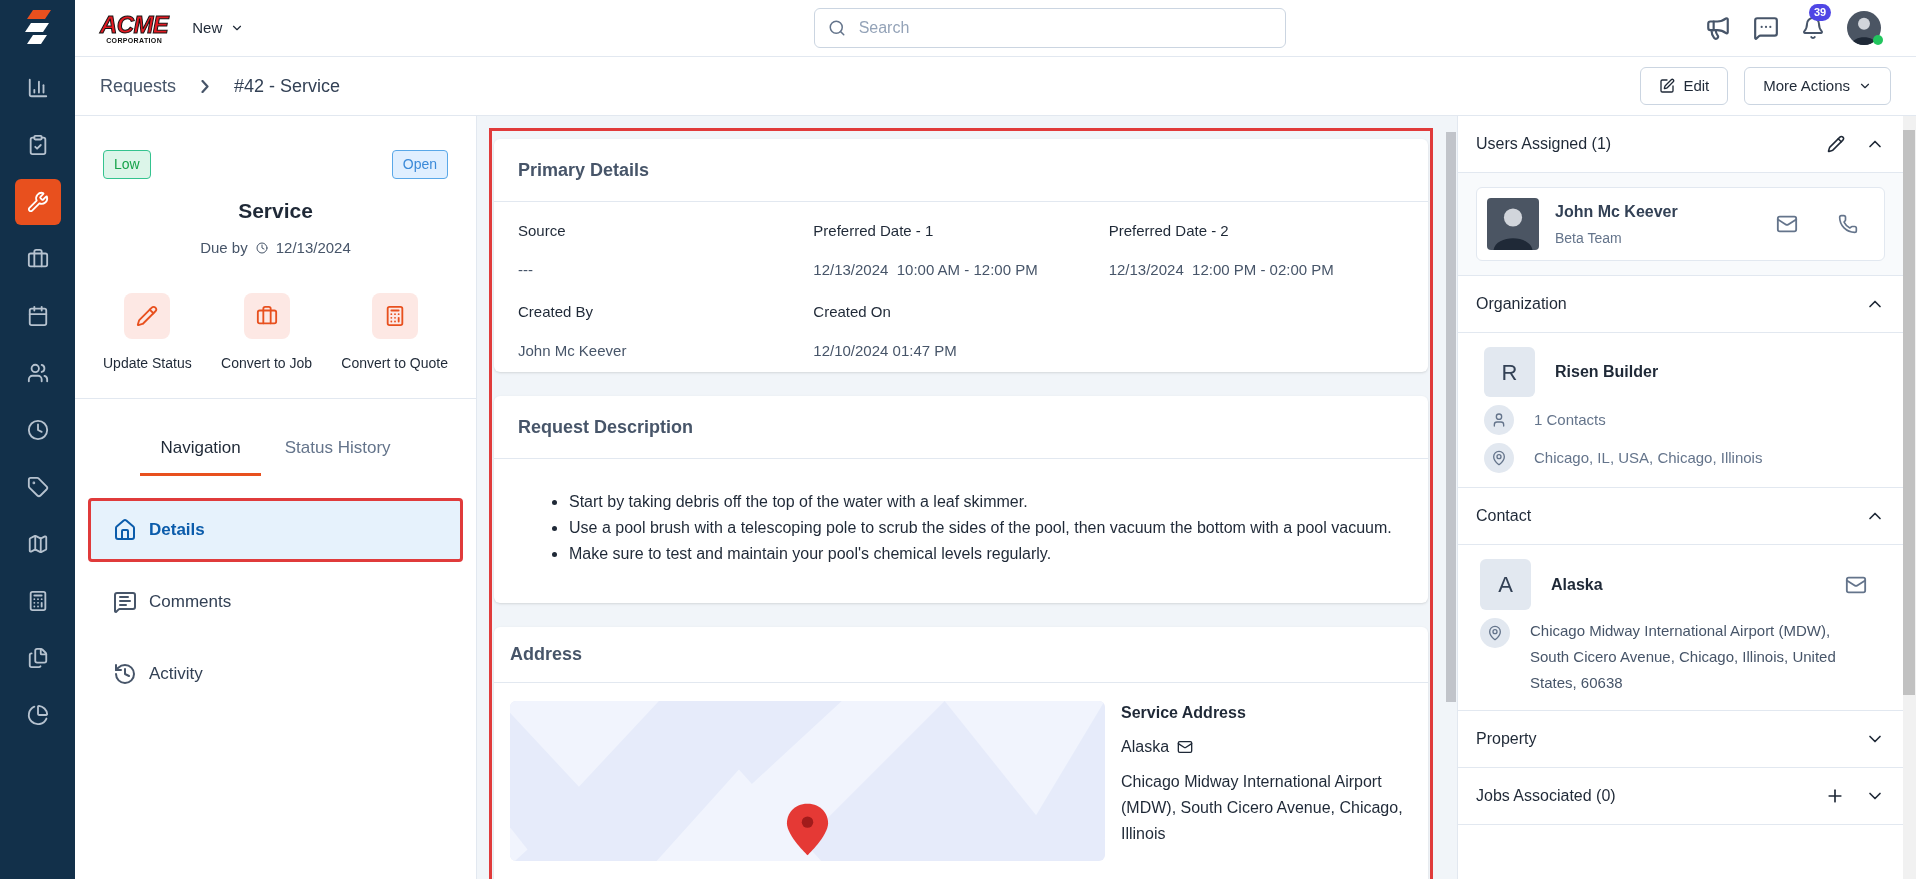 This screenshot has width=1916, height=879. I want to click on notifications-icon, so click(1813, 28).